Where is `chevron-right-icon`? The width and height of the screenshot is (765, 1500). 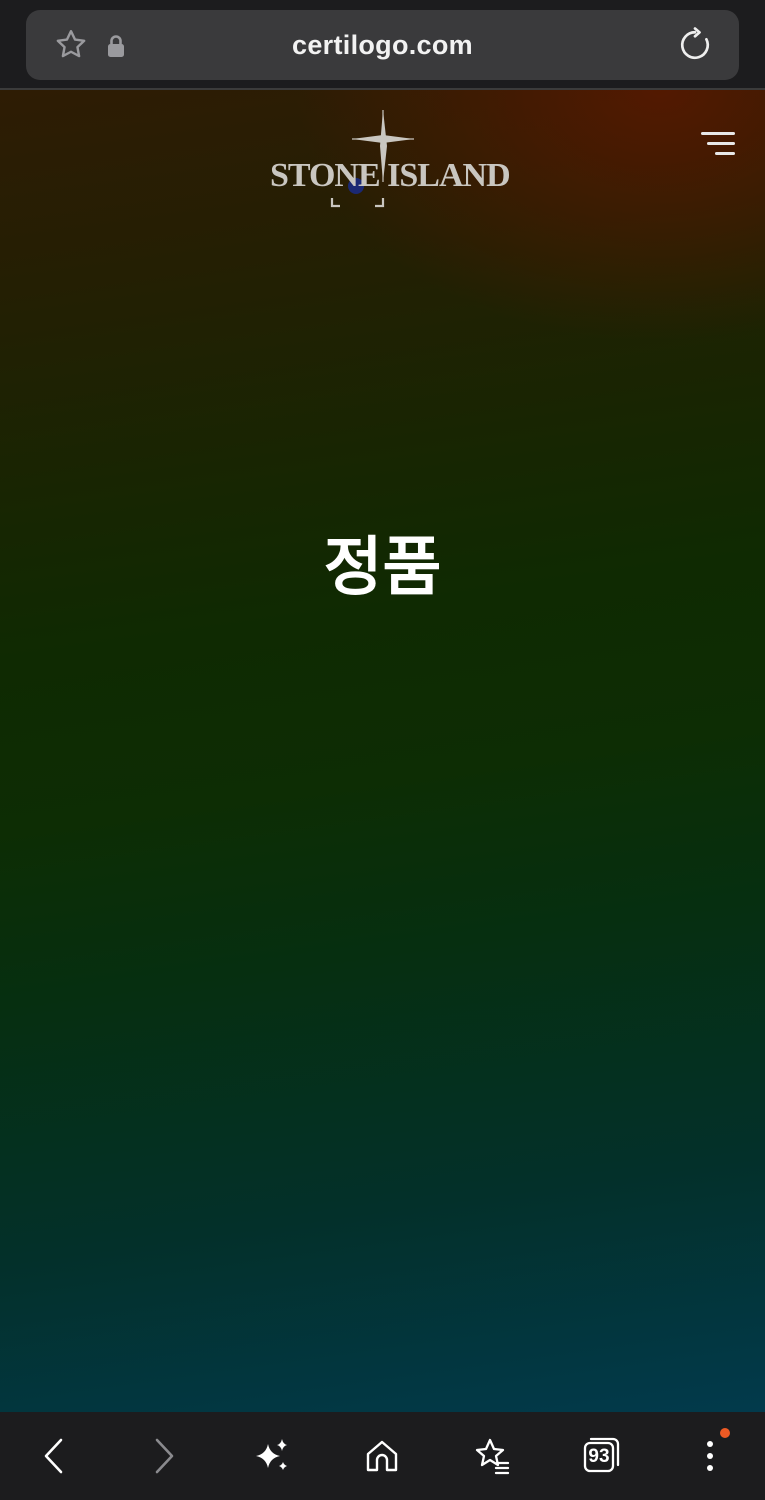
chevron-right-icon is located at coordinates (164, 1456).